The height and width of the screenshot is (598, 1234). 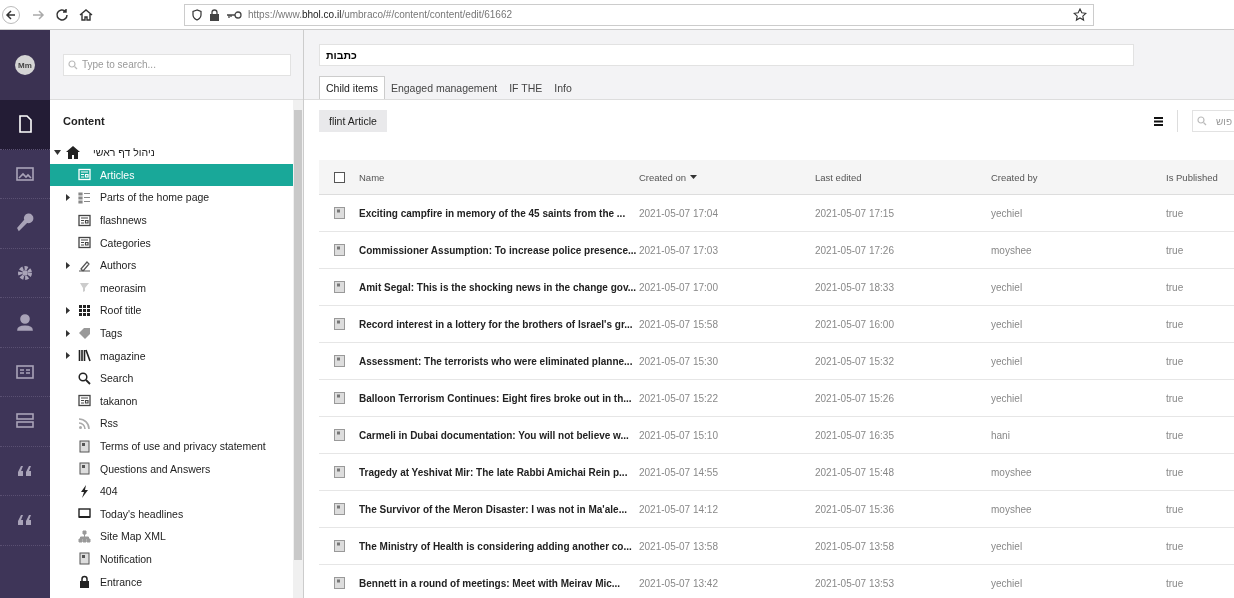 What do you see at coordinates (171, 401) in the screenshot?
I see `tree-item-row: takanon` at bounding box center [171, 401].